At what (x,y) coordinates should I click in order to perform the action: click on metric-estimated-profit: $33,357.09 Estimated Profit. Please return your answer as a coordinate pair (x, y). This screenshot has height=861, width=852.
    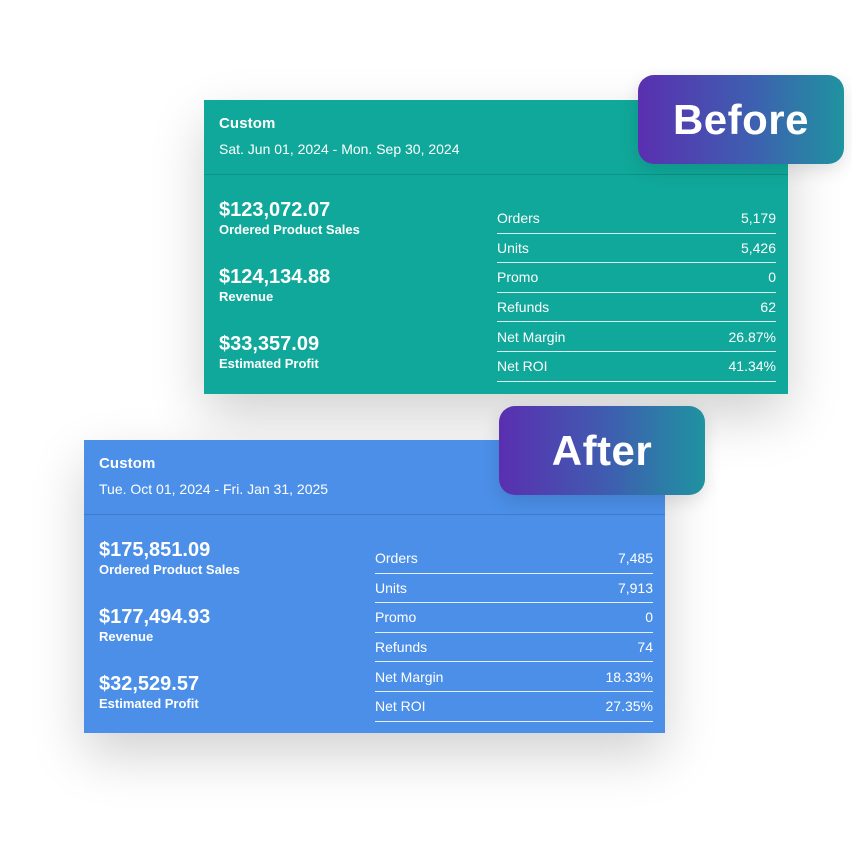
    Looking at the image, I should click on (289, 365).